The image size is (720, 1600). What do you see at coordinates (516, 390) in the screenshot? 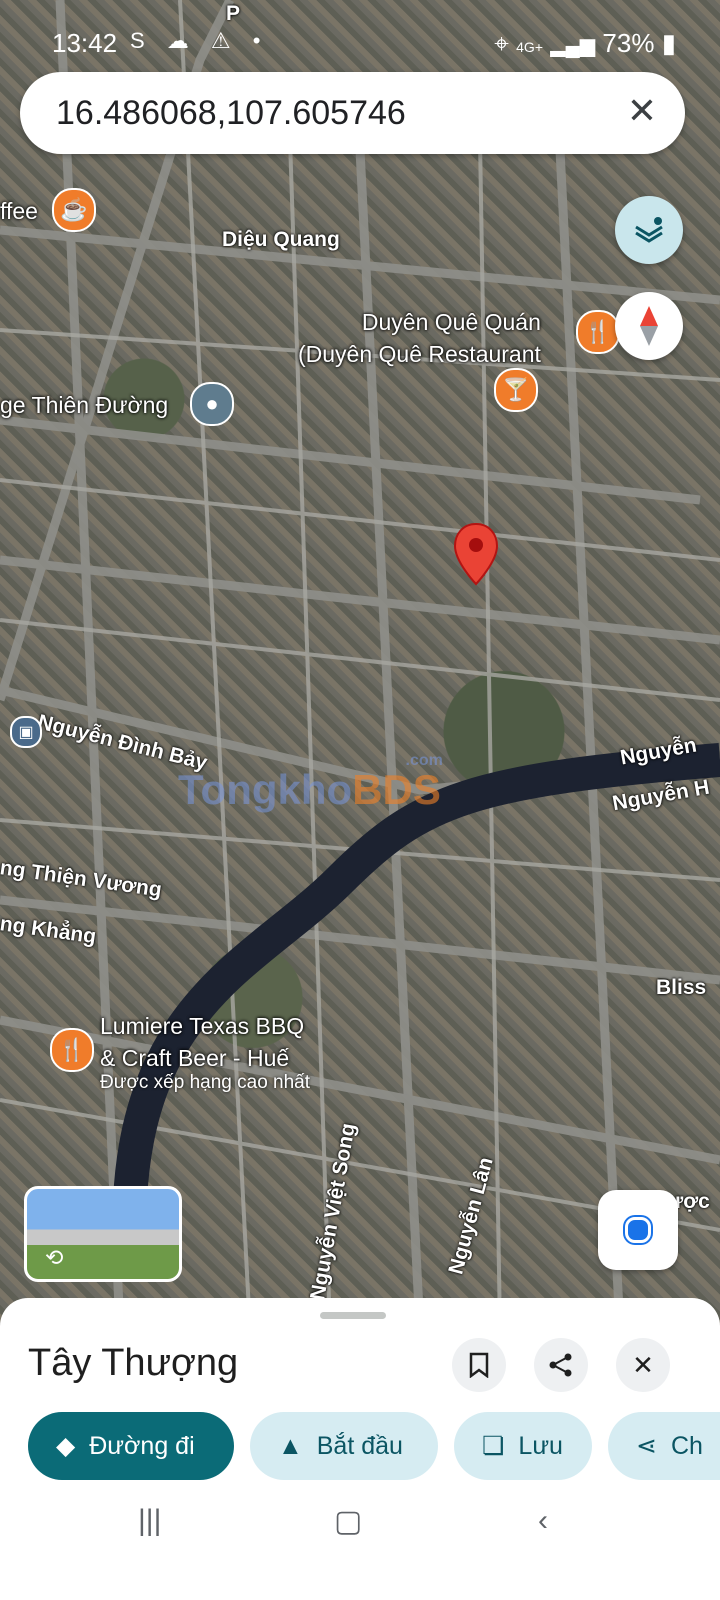
I see `bar-icon: 🍸` at bounding box center [516, 390].